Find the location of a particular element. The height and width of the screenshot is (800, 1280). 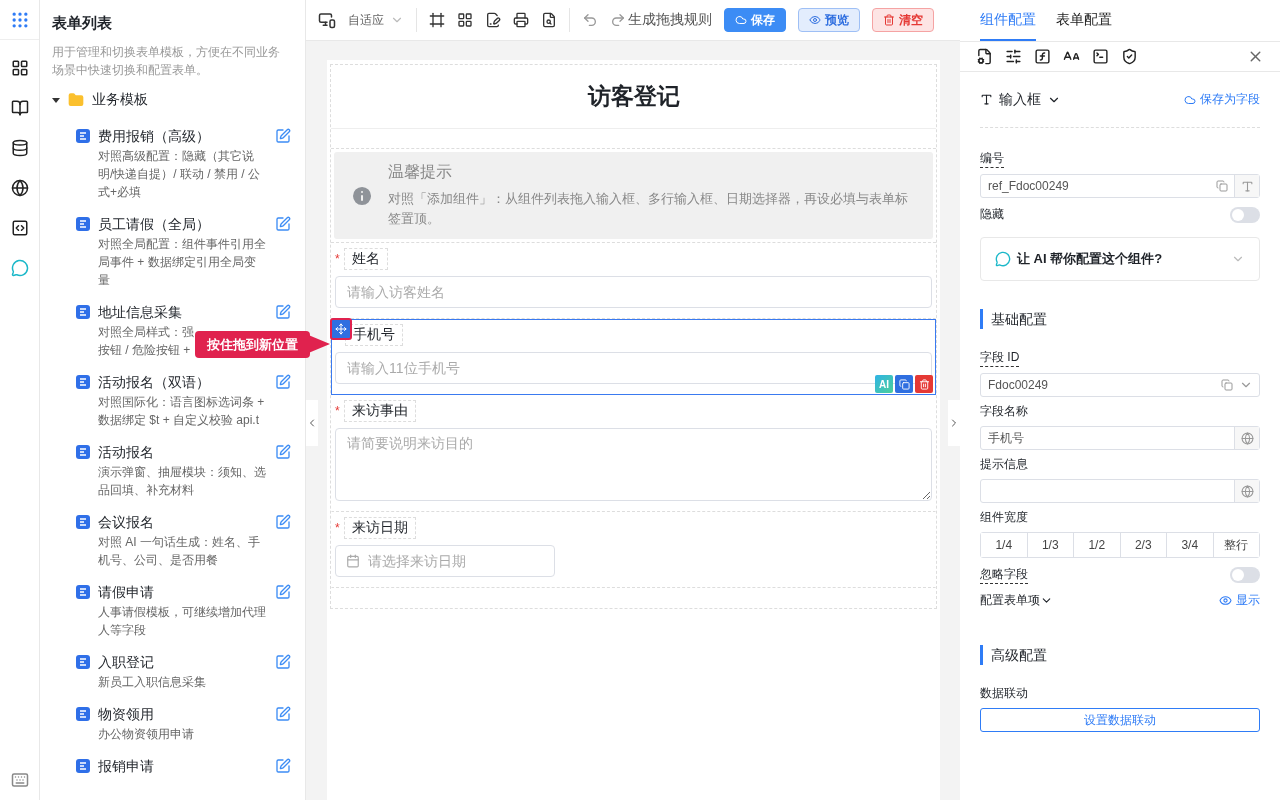

template-description: 对照全局配置：组件事件引用全局事件 + 数据绑定引用全局变量 is located at coordinates (182, 262).